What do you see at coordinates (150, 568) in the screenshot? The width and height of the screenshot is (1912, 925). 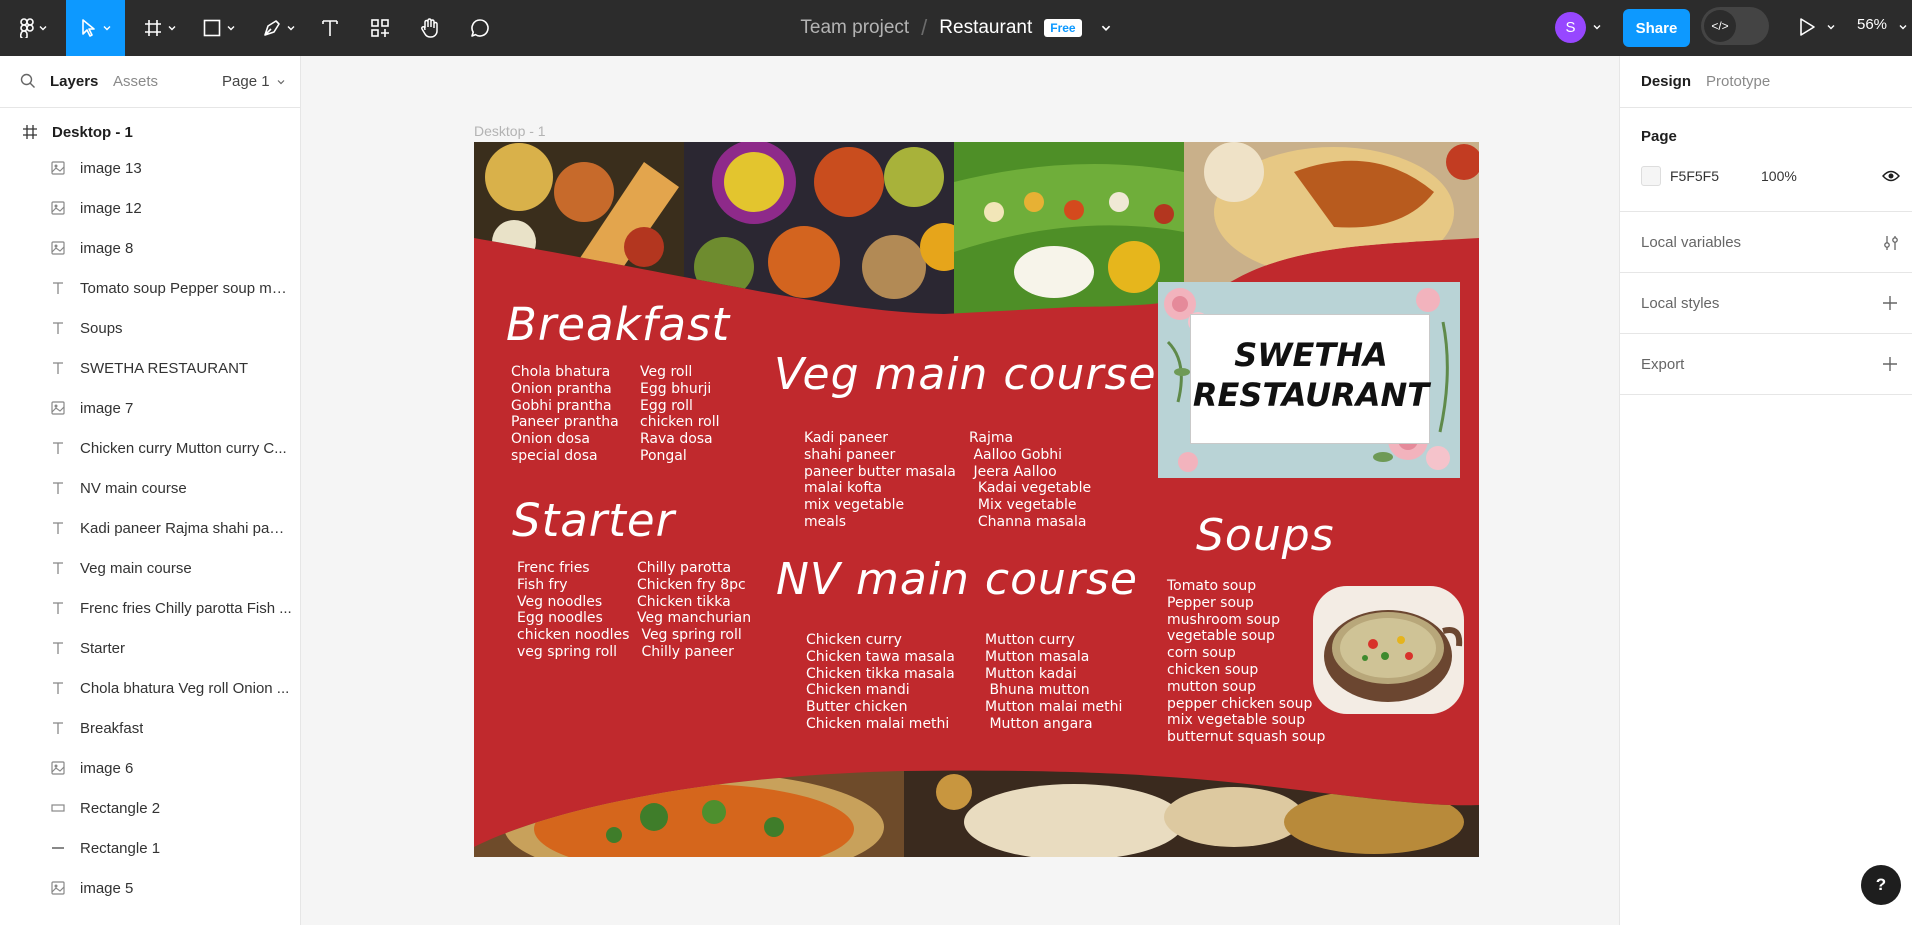 I see `layer-row: Veg main course` at bounding box center [150, 568].